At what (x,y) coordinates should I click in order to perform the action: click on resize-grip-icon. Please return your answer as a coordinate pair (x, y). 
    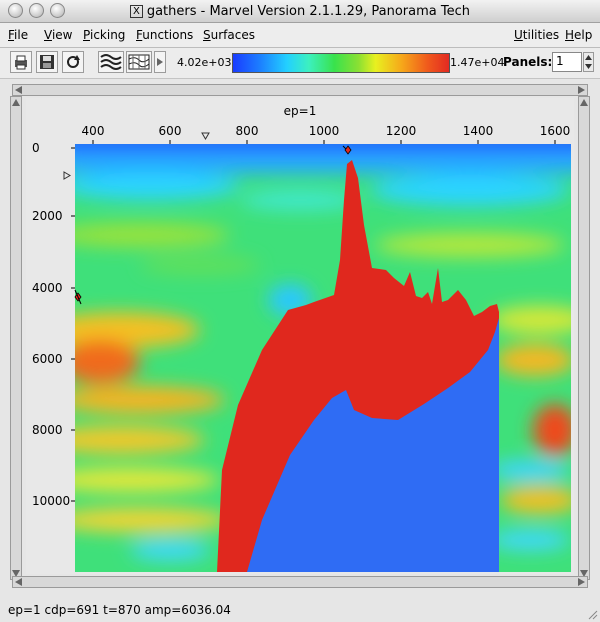
    Looking at the image, I should click on (593, 615).